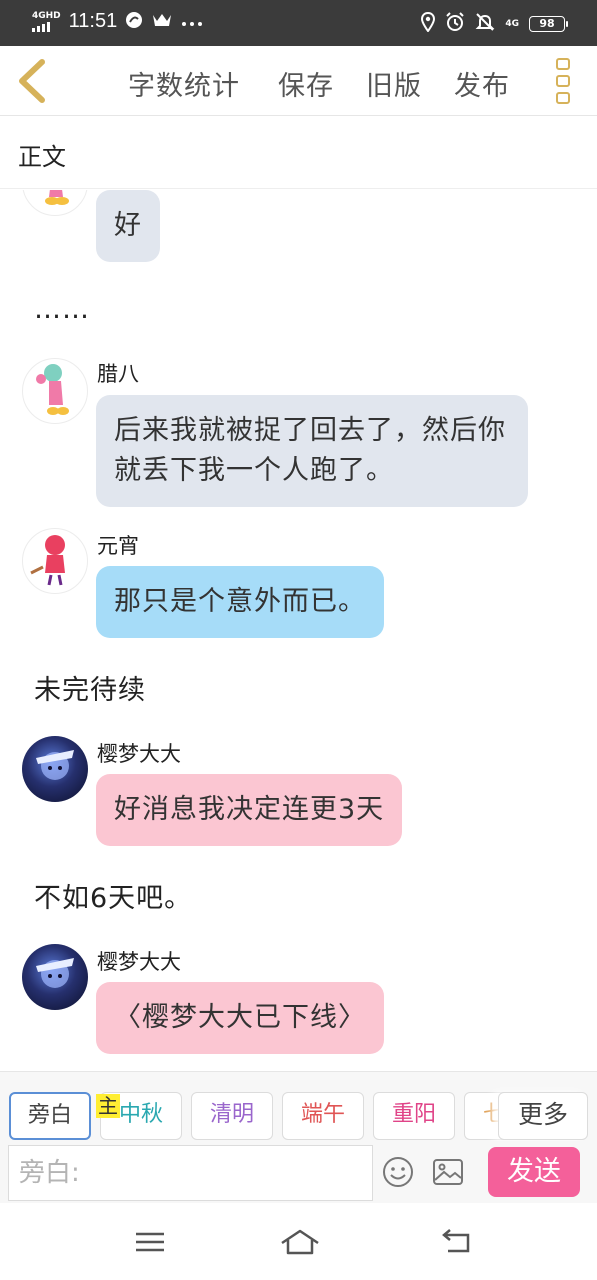  I want to click on role-tag-bar: 旁白 中秋 主 清明 端午 重阳 七 更多, so click(298, 1106).